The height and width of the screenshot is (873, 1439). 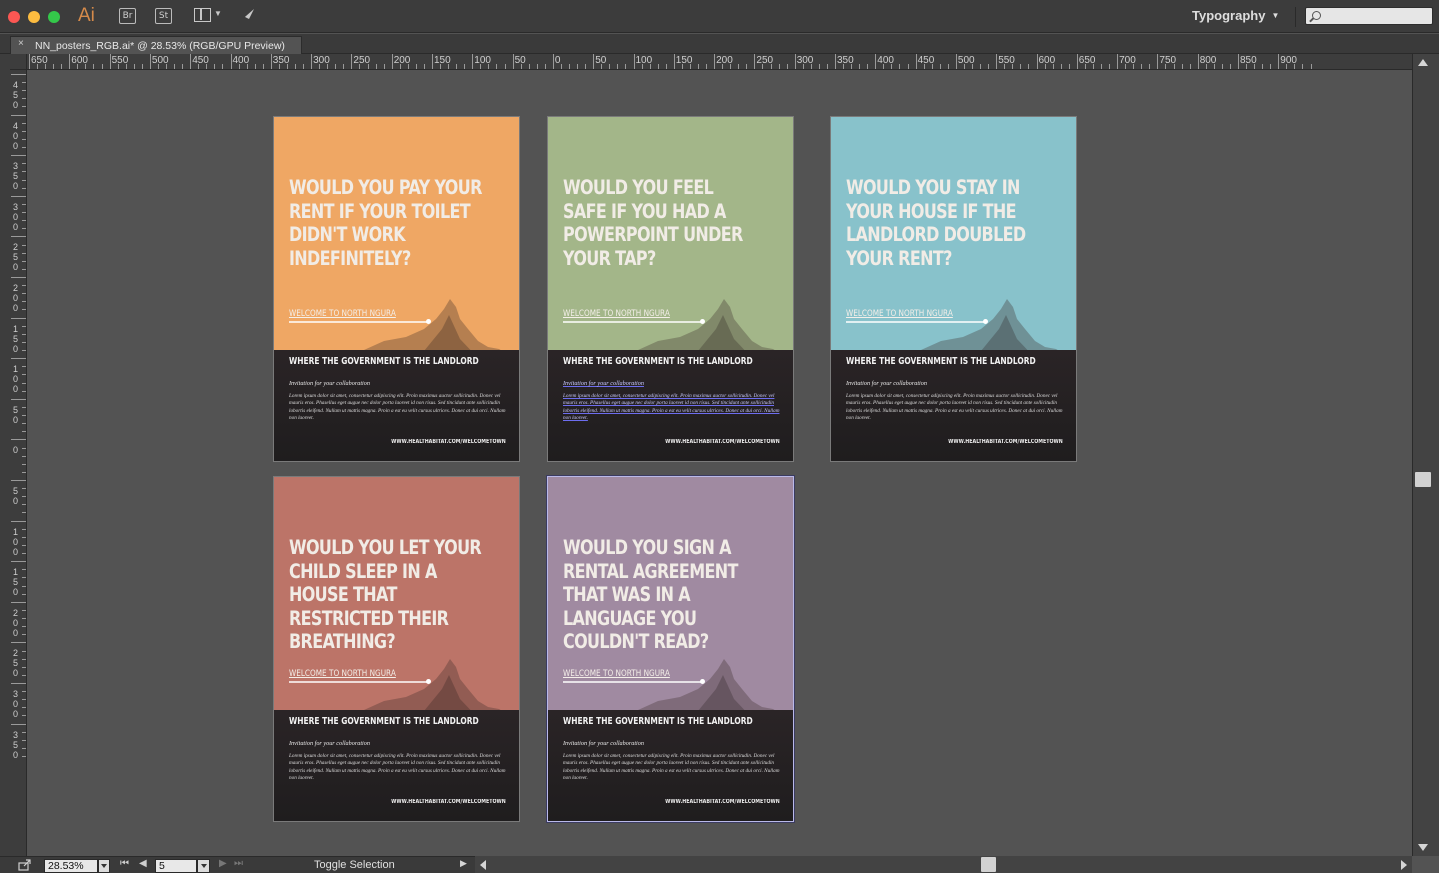 I want to click on ruler-label: 150, so click(x=15, y=582).